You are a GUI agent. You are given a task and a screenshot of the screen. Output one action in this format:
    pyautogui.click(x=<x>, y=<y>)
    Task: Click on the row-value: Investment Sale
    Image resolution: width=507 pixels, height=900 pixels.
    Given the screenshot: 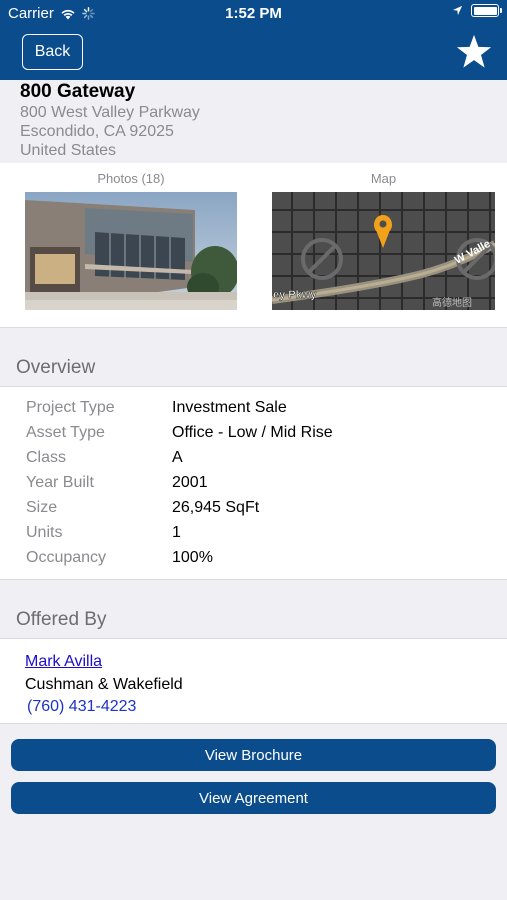 What is the action you would take?
    pyautogui.click(x=229, y=407)
    